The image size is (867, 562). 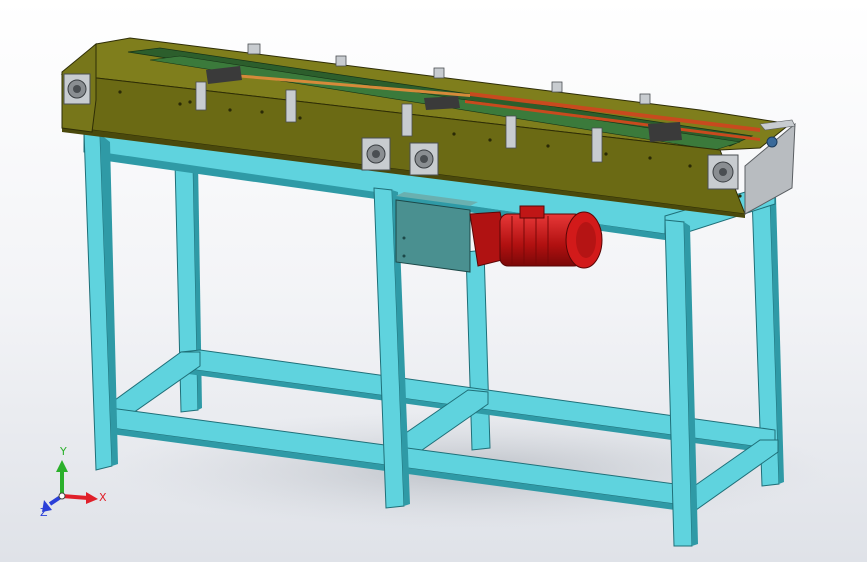 What do you see at coordinates (103, 497) in the screenshot?
I see `triad-x-label: X` at bounding box center [103, 497].